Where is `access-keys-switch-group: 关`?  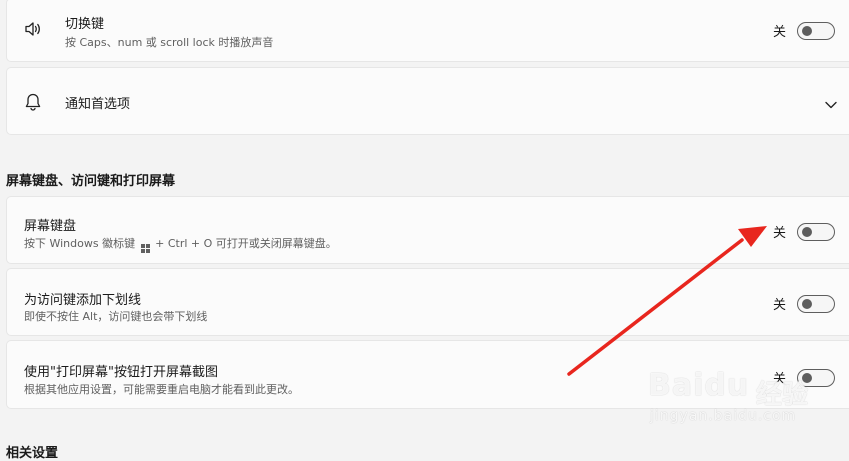
access-keys-switch-group: 关 is located at coordinates (804, 303).